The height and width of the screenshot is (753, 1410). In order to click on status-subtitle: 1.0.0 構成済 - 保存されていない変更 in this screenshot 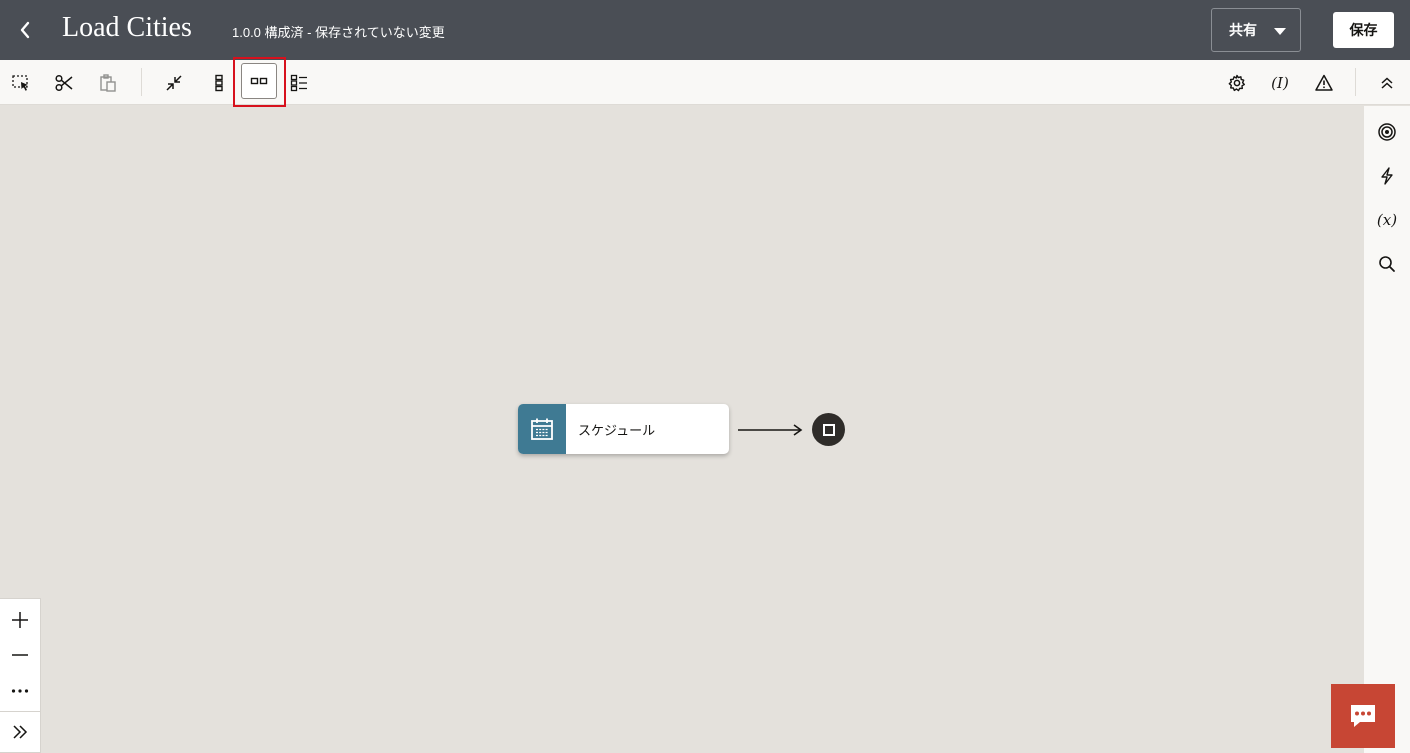, I will do `click(338, 32)`.